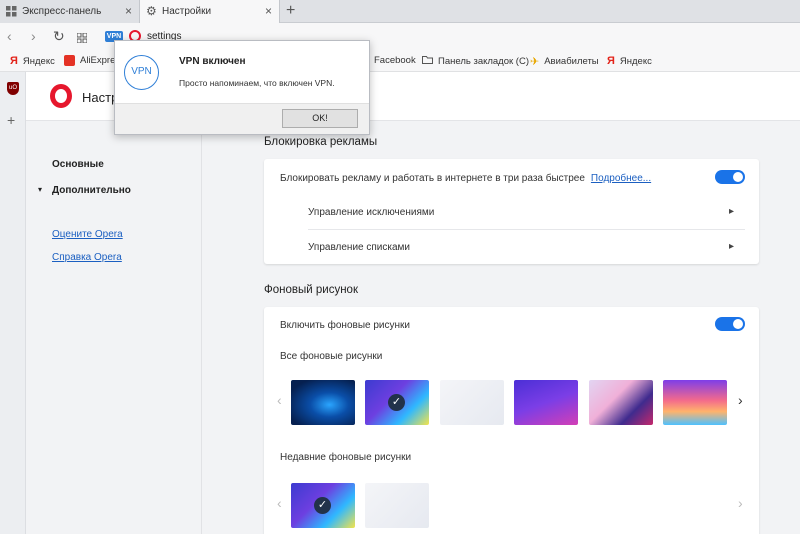 The image size is (800, 534). What do you see at coordinates (141, 72) in the screenshot?
I see `vpn-icon: VPN` at bounding box center [141, 72].